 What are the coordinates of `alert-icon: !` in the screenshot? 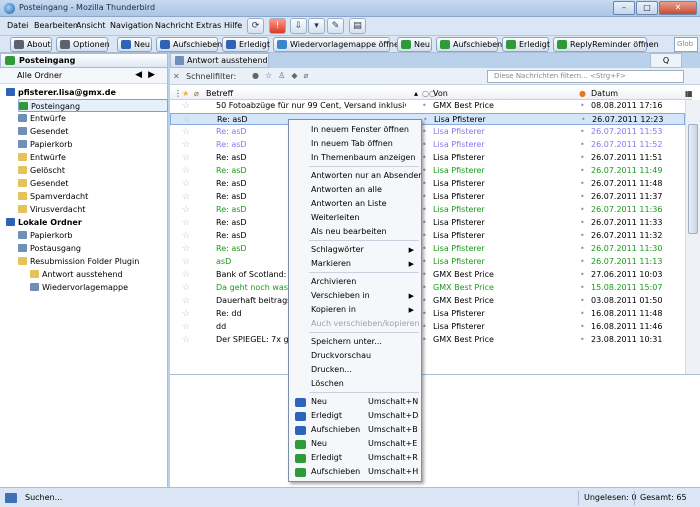 It's located at (277, 26).